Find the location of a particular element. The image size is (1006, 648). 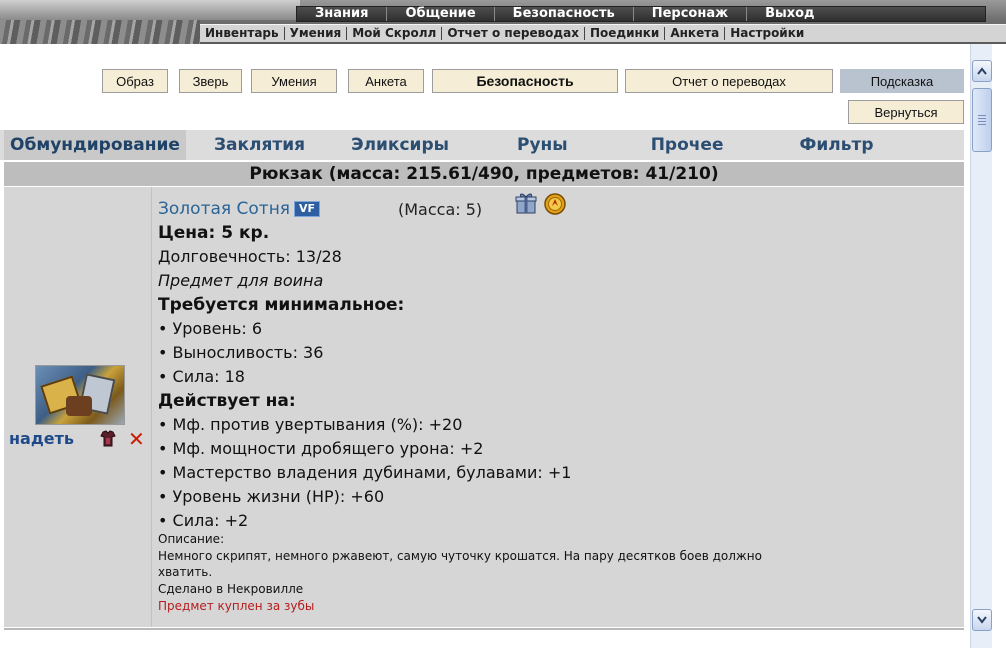

menu-item-nastroyki: Настройки is located at coordinates (767, 33).